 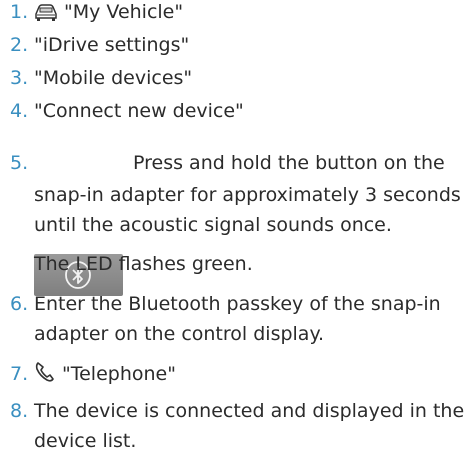 I want to click on step-4: 4. "Connect new device", so click(x=127, y=111).